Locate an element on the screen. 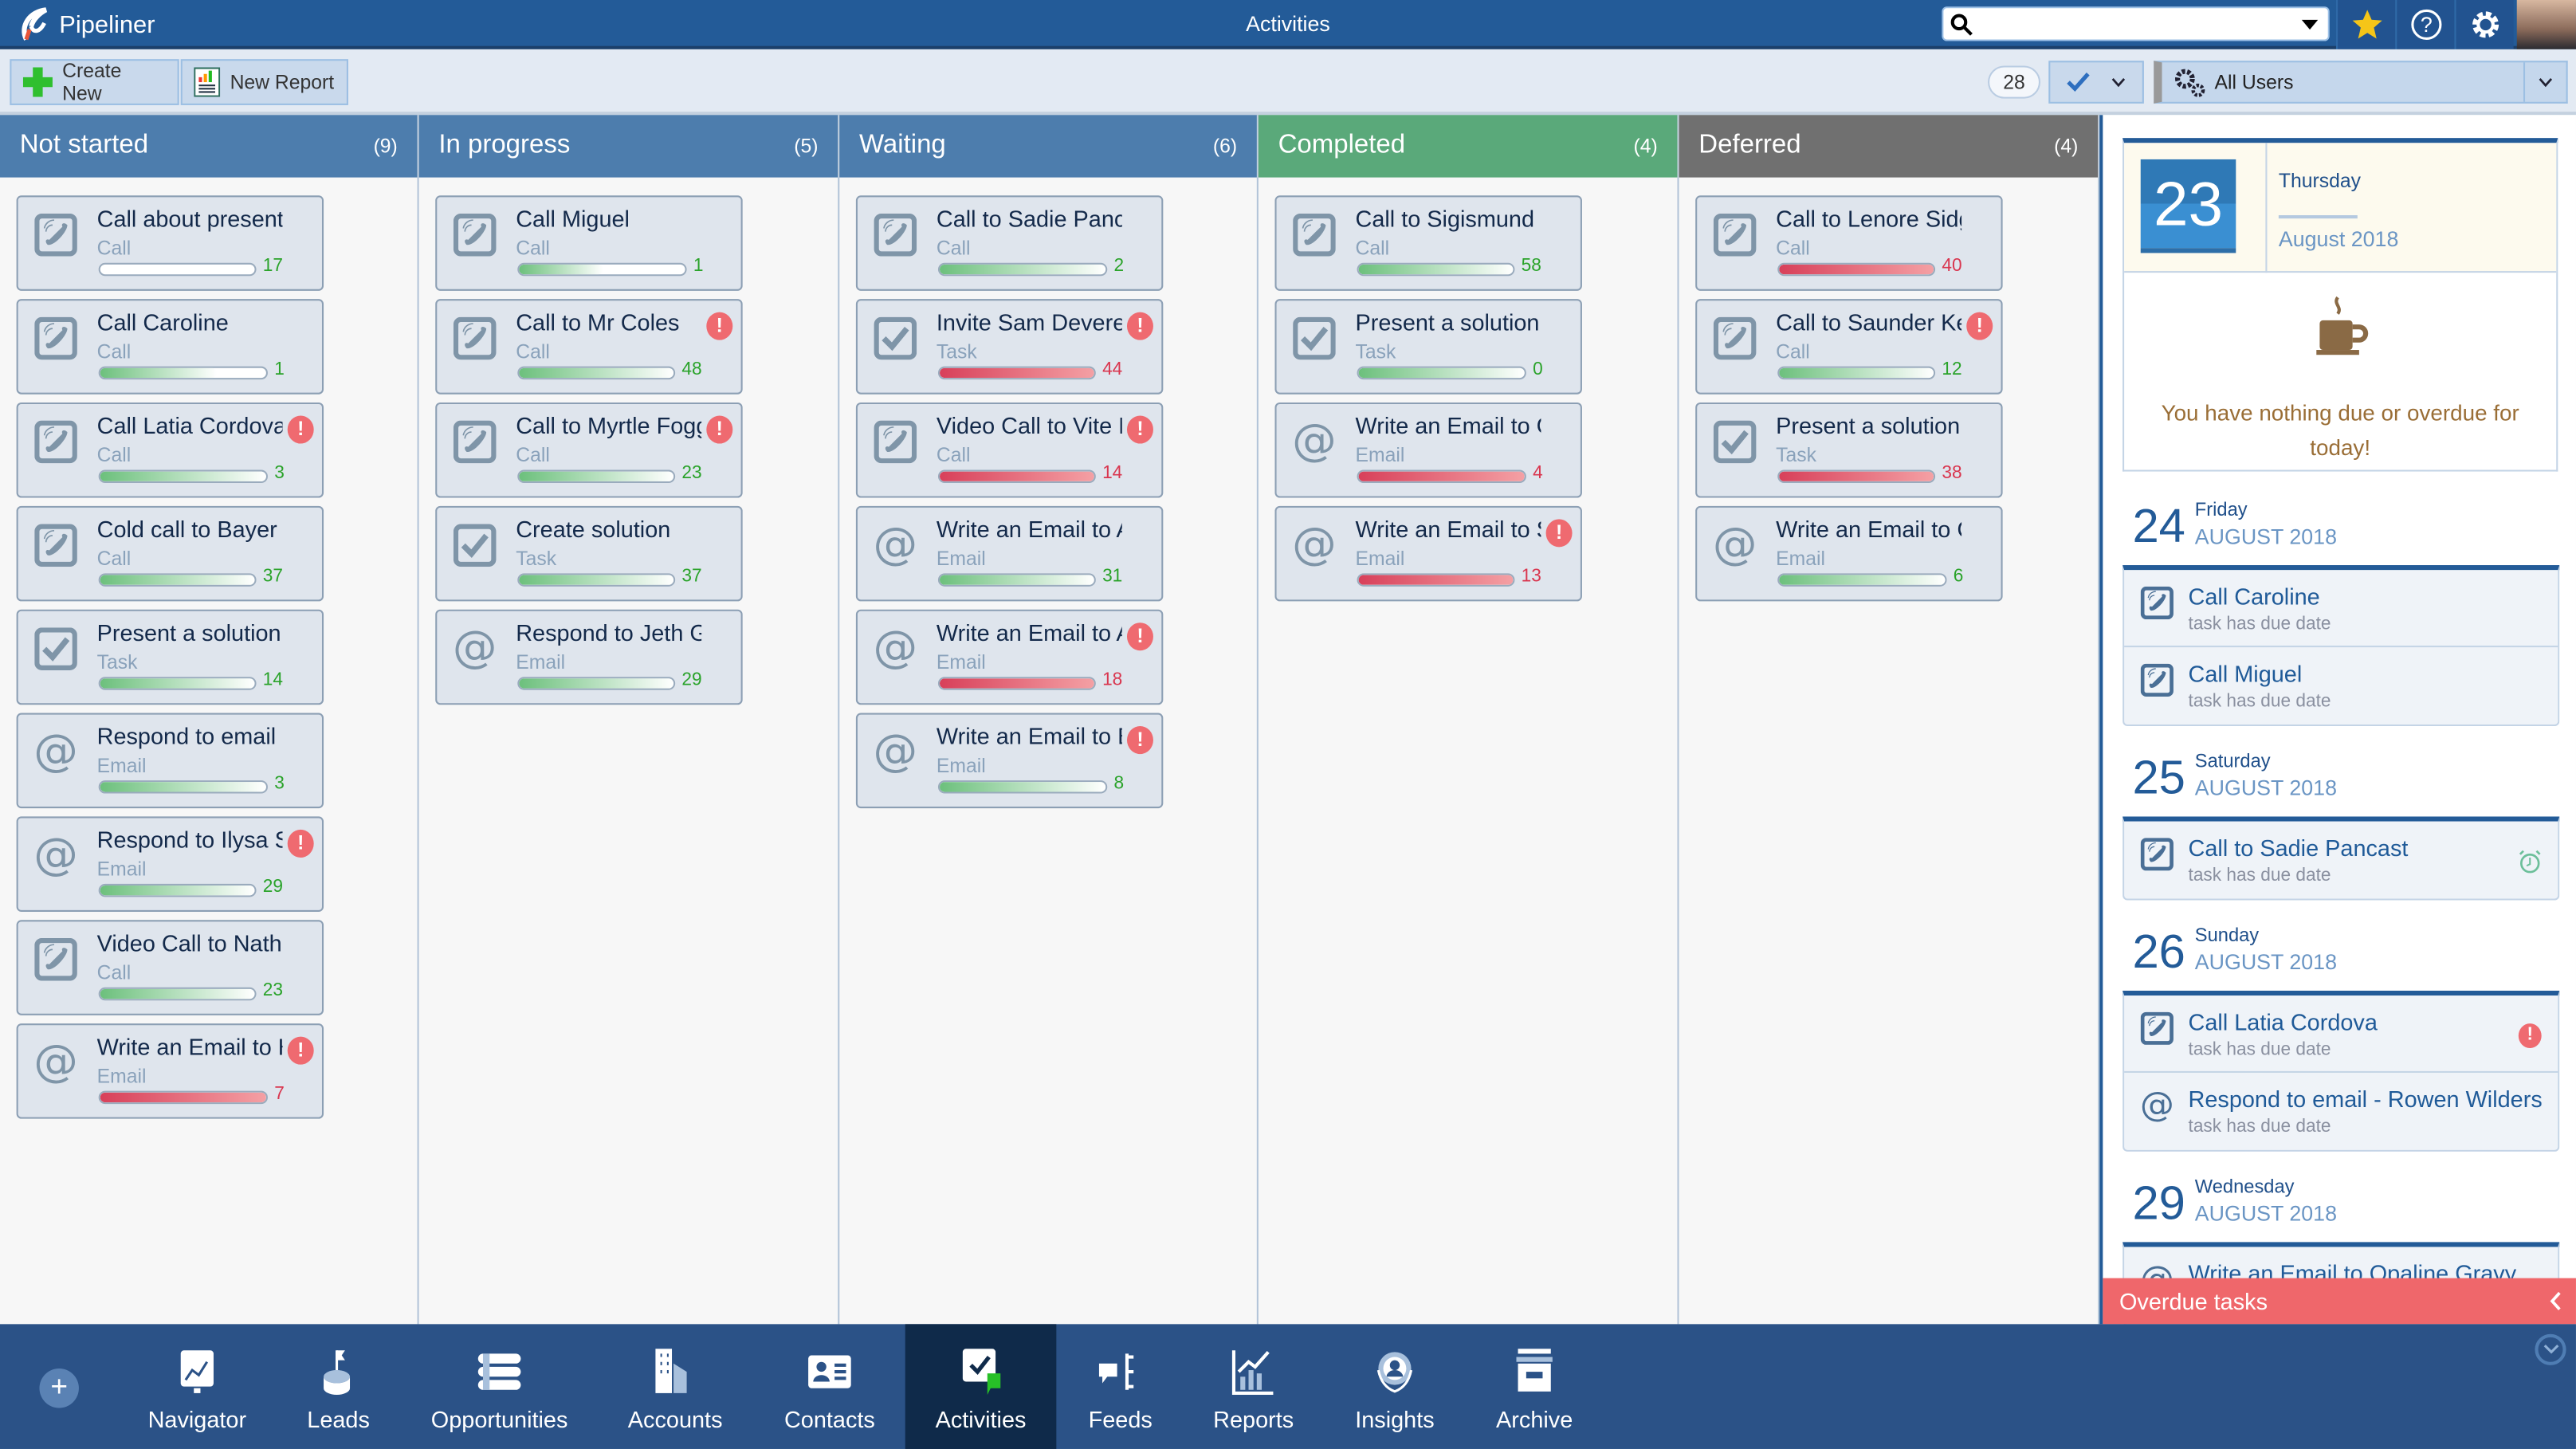 This screenshot has height=1449, width=2576. avatar is located at coordinates (2546, 24).